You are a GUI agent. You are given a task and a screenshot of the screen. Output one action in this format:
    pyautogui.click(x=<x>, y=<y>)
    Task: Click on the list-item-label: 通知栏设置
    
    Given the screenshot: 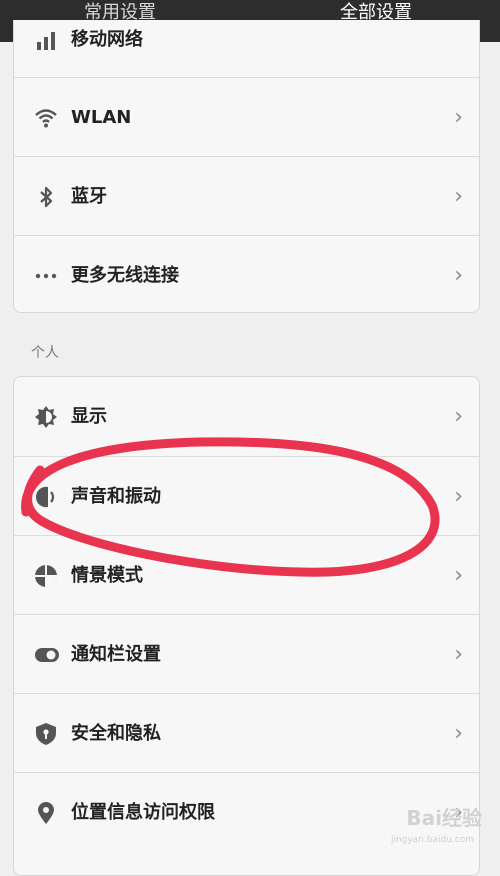 What is the action you would take?
    pyautogui.click(x=116, y=654)
    